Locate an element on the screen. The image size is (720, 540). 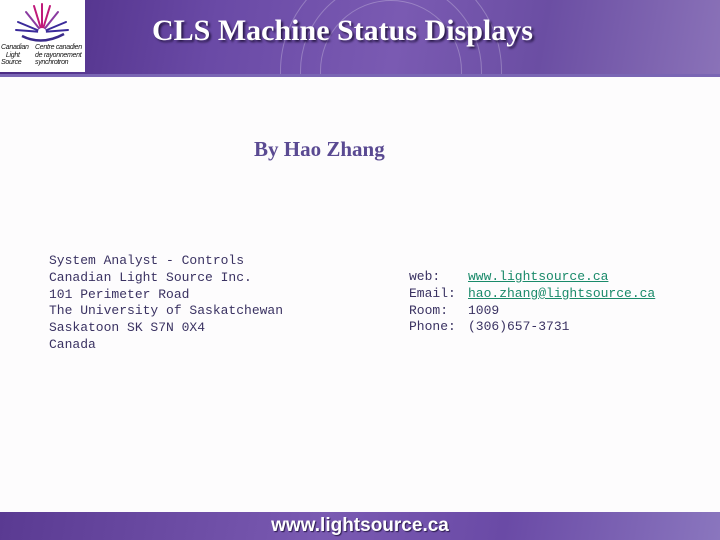
web-label: web: is located at coordinates (425, 276).